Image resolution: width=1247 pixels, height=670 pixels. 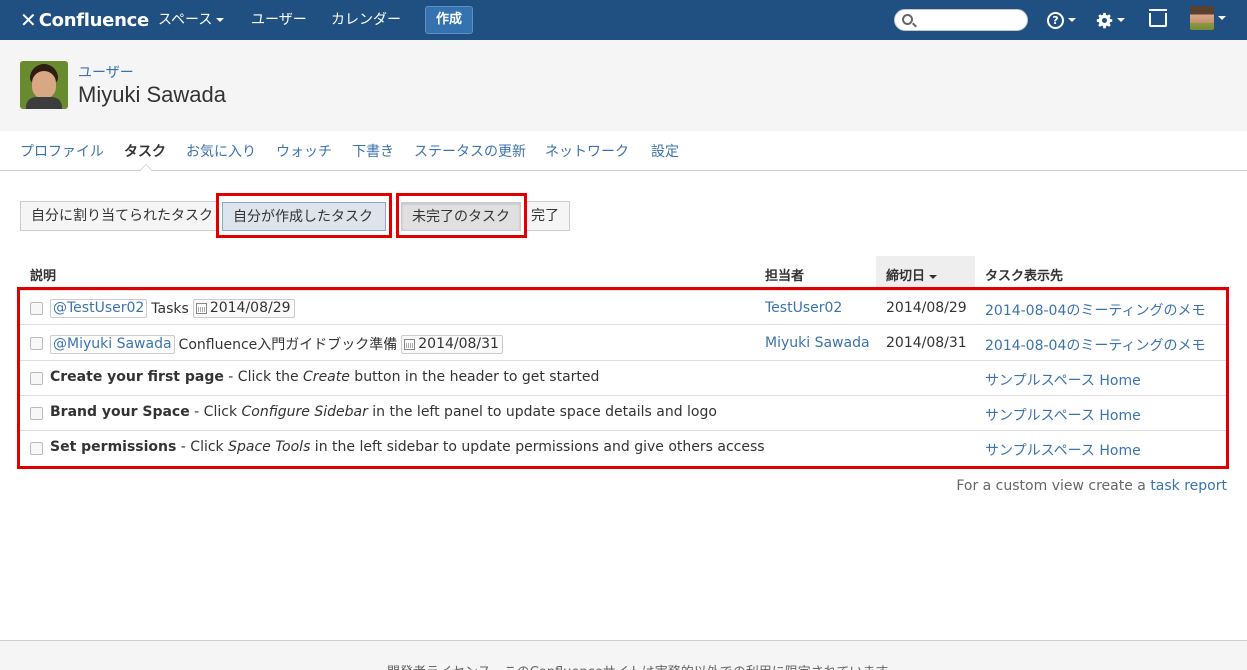 I want to click on confluence-logo-icon: ✕, so click(x=28, y=20).